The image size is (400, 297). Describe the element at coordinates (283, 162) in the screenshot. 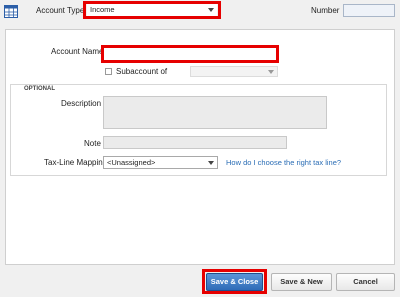

I see `tax-line-help-link: How do I choose the right tax line?` at that location.